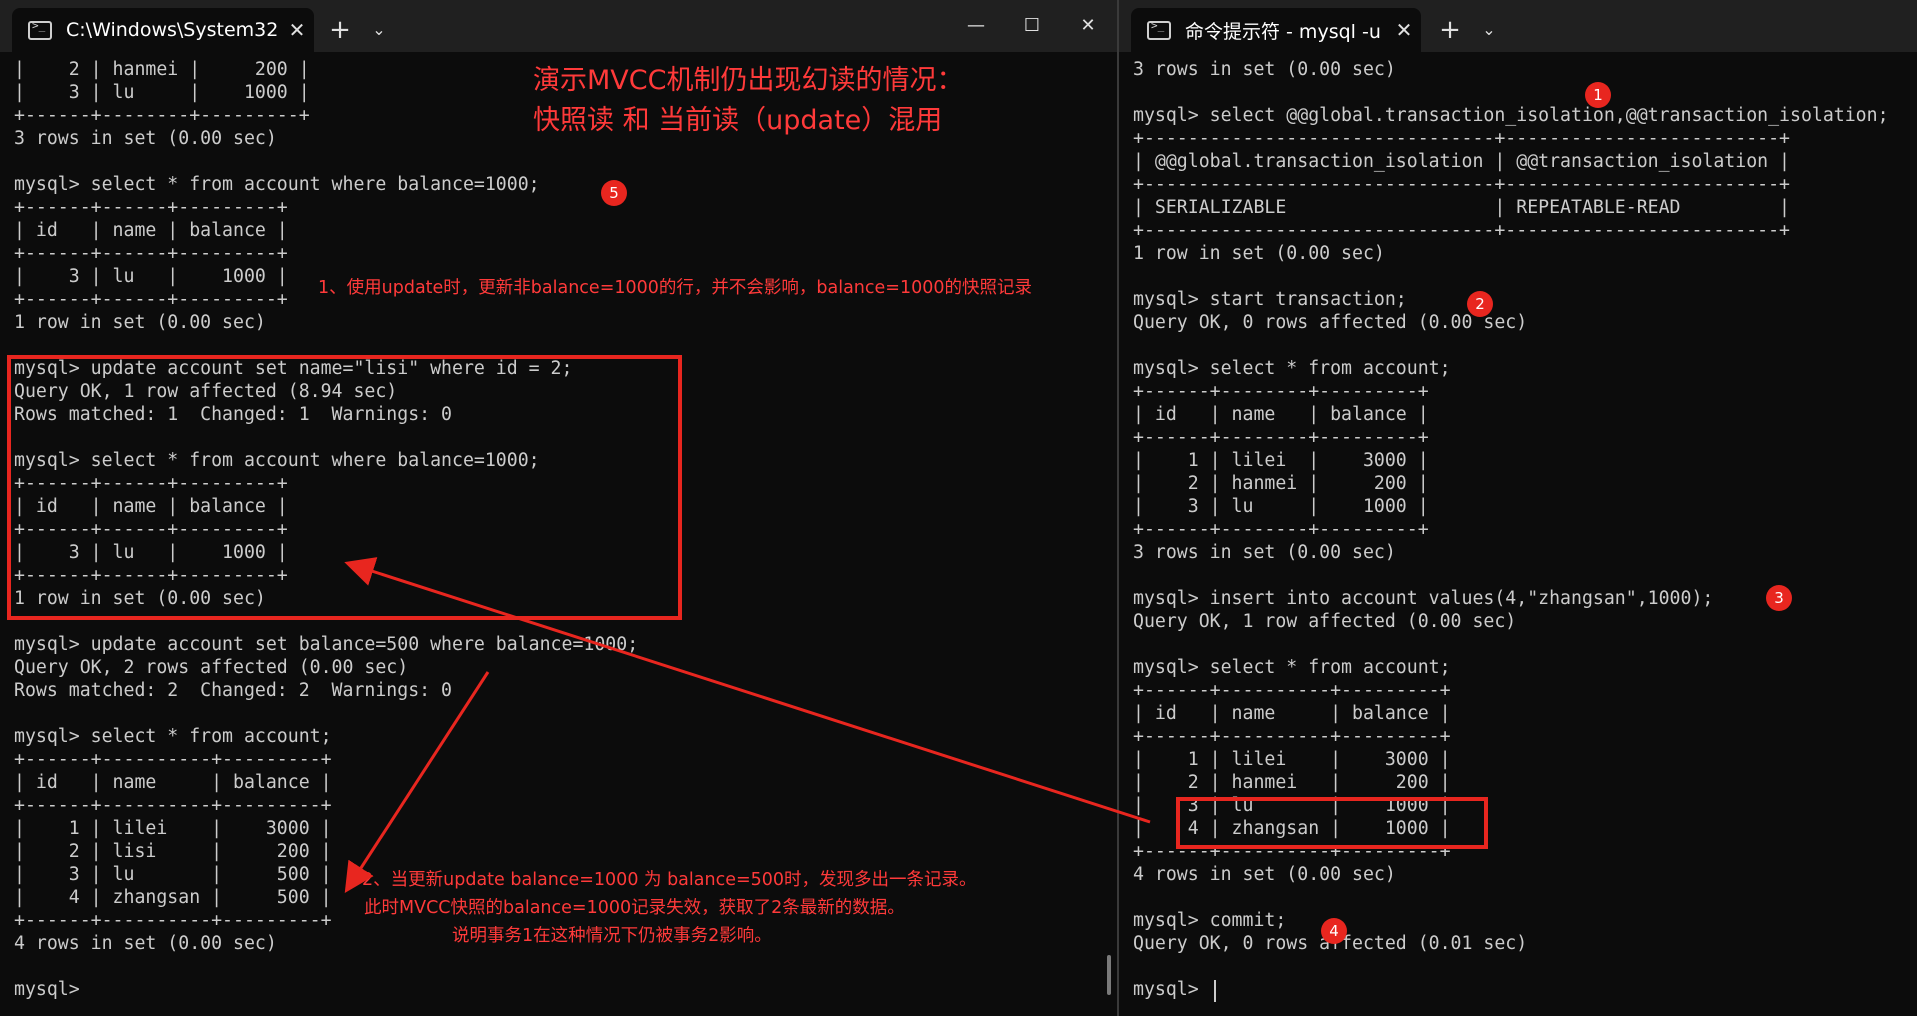  Describe the element at coordinates (417, 782) in the screenshot. I see `arrow-to-updated-rows` at that location.